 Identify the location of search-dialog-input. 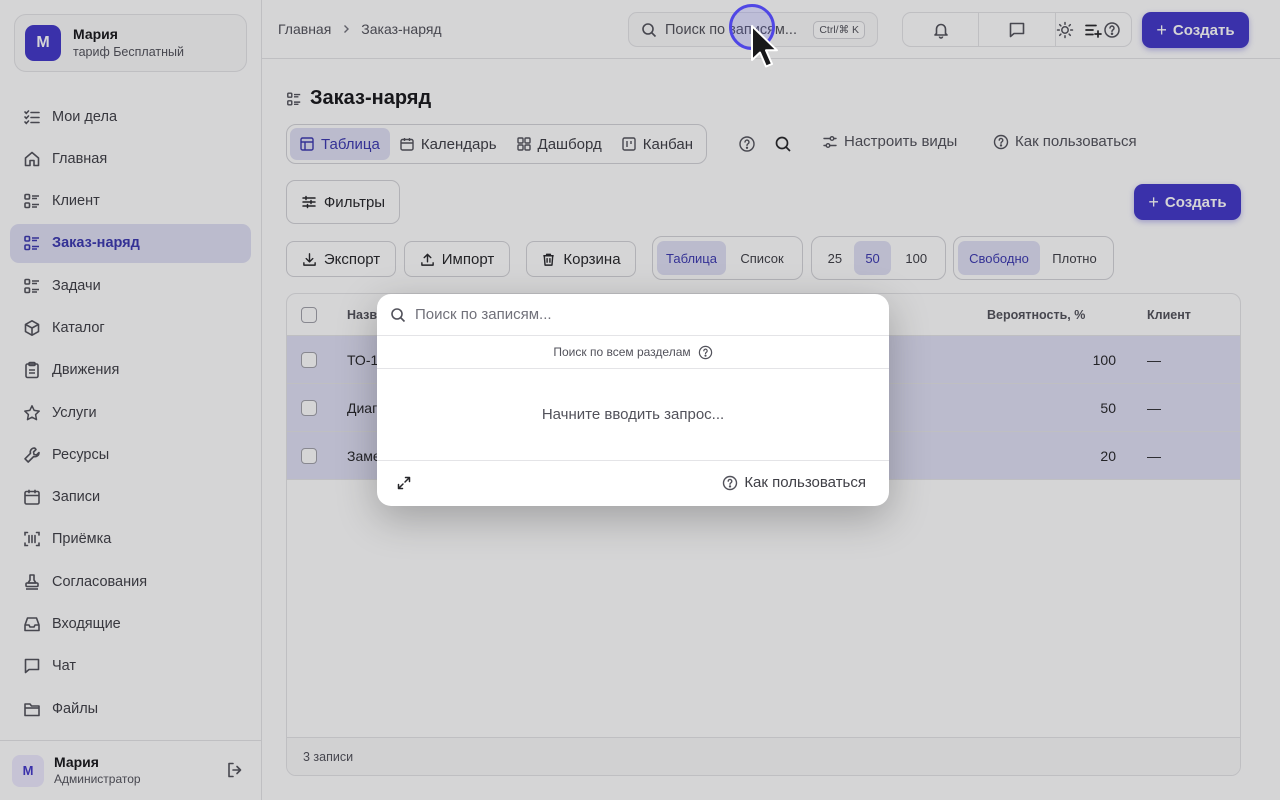
(635, 314).